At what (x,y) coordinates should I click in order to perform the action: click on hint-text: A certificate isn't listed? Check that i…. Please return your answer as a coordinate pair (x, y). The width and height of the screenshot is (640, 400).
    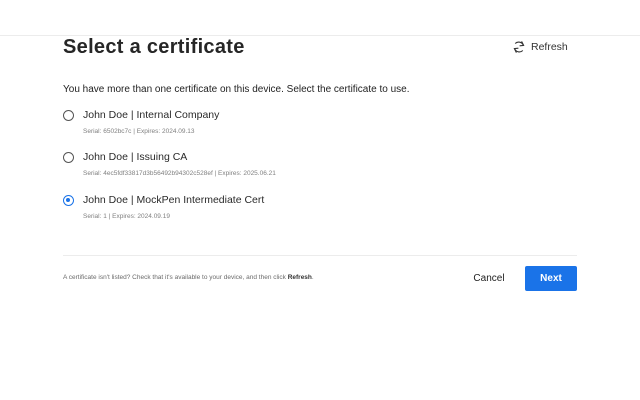
    Looking at the image, I should click on (175, 277).